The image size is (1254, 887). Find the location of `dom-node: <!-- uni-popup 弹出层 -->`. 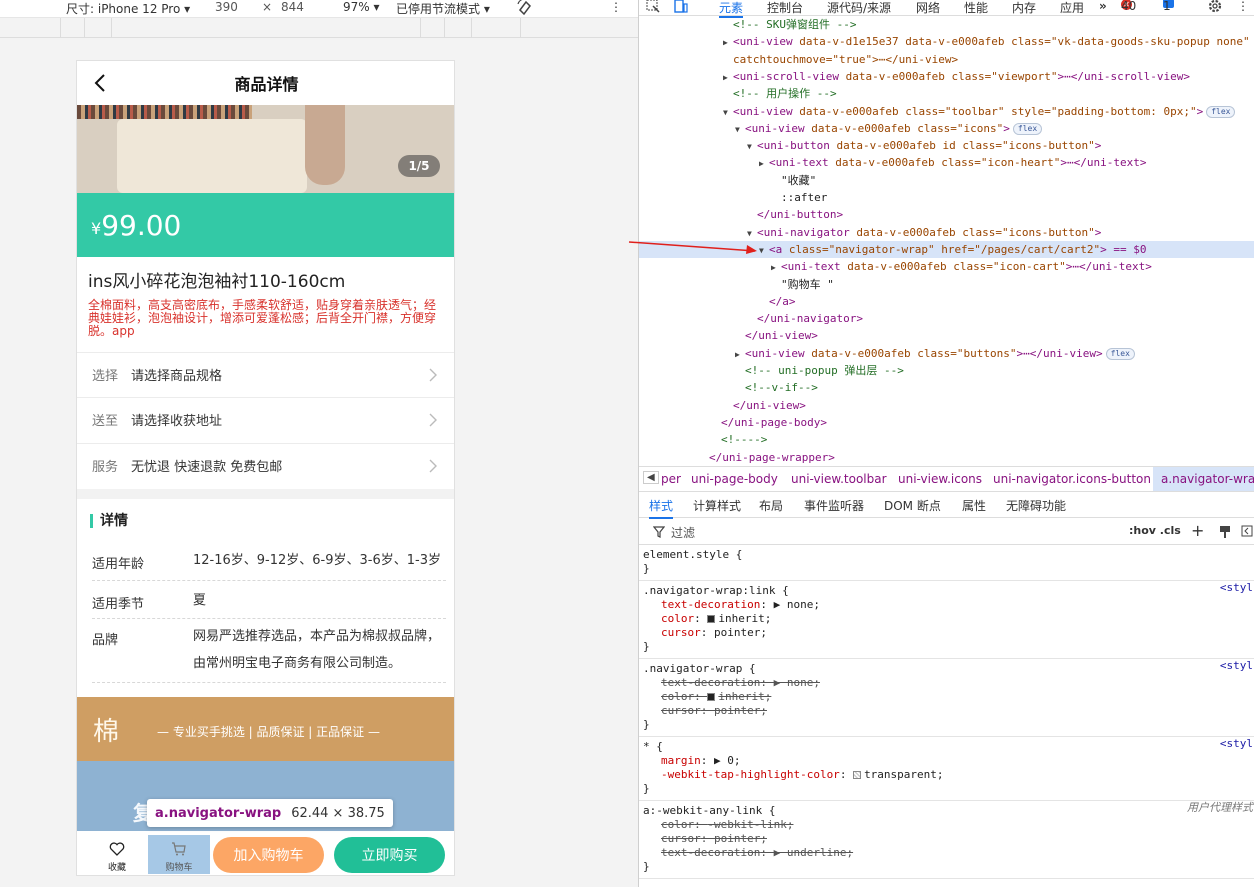

dom-node: <!-- uni-popup 弹出层 --> is located at coordinates (946, 370).